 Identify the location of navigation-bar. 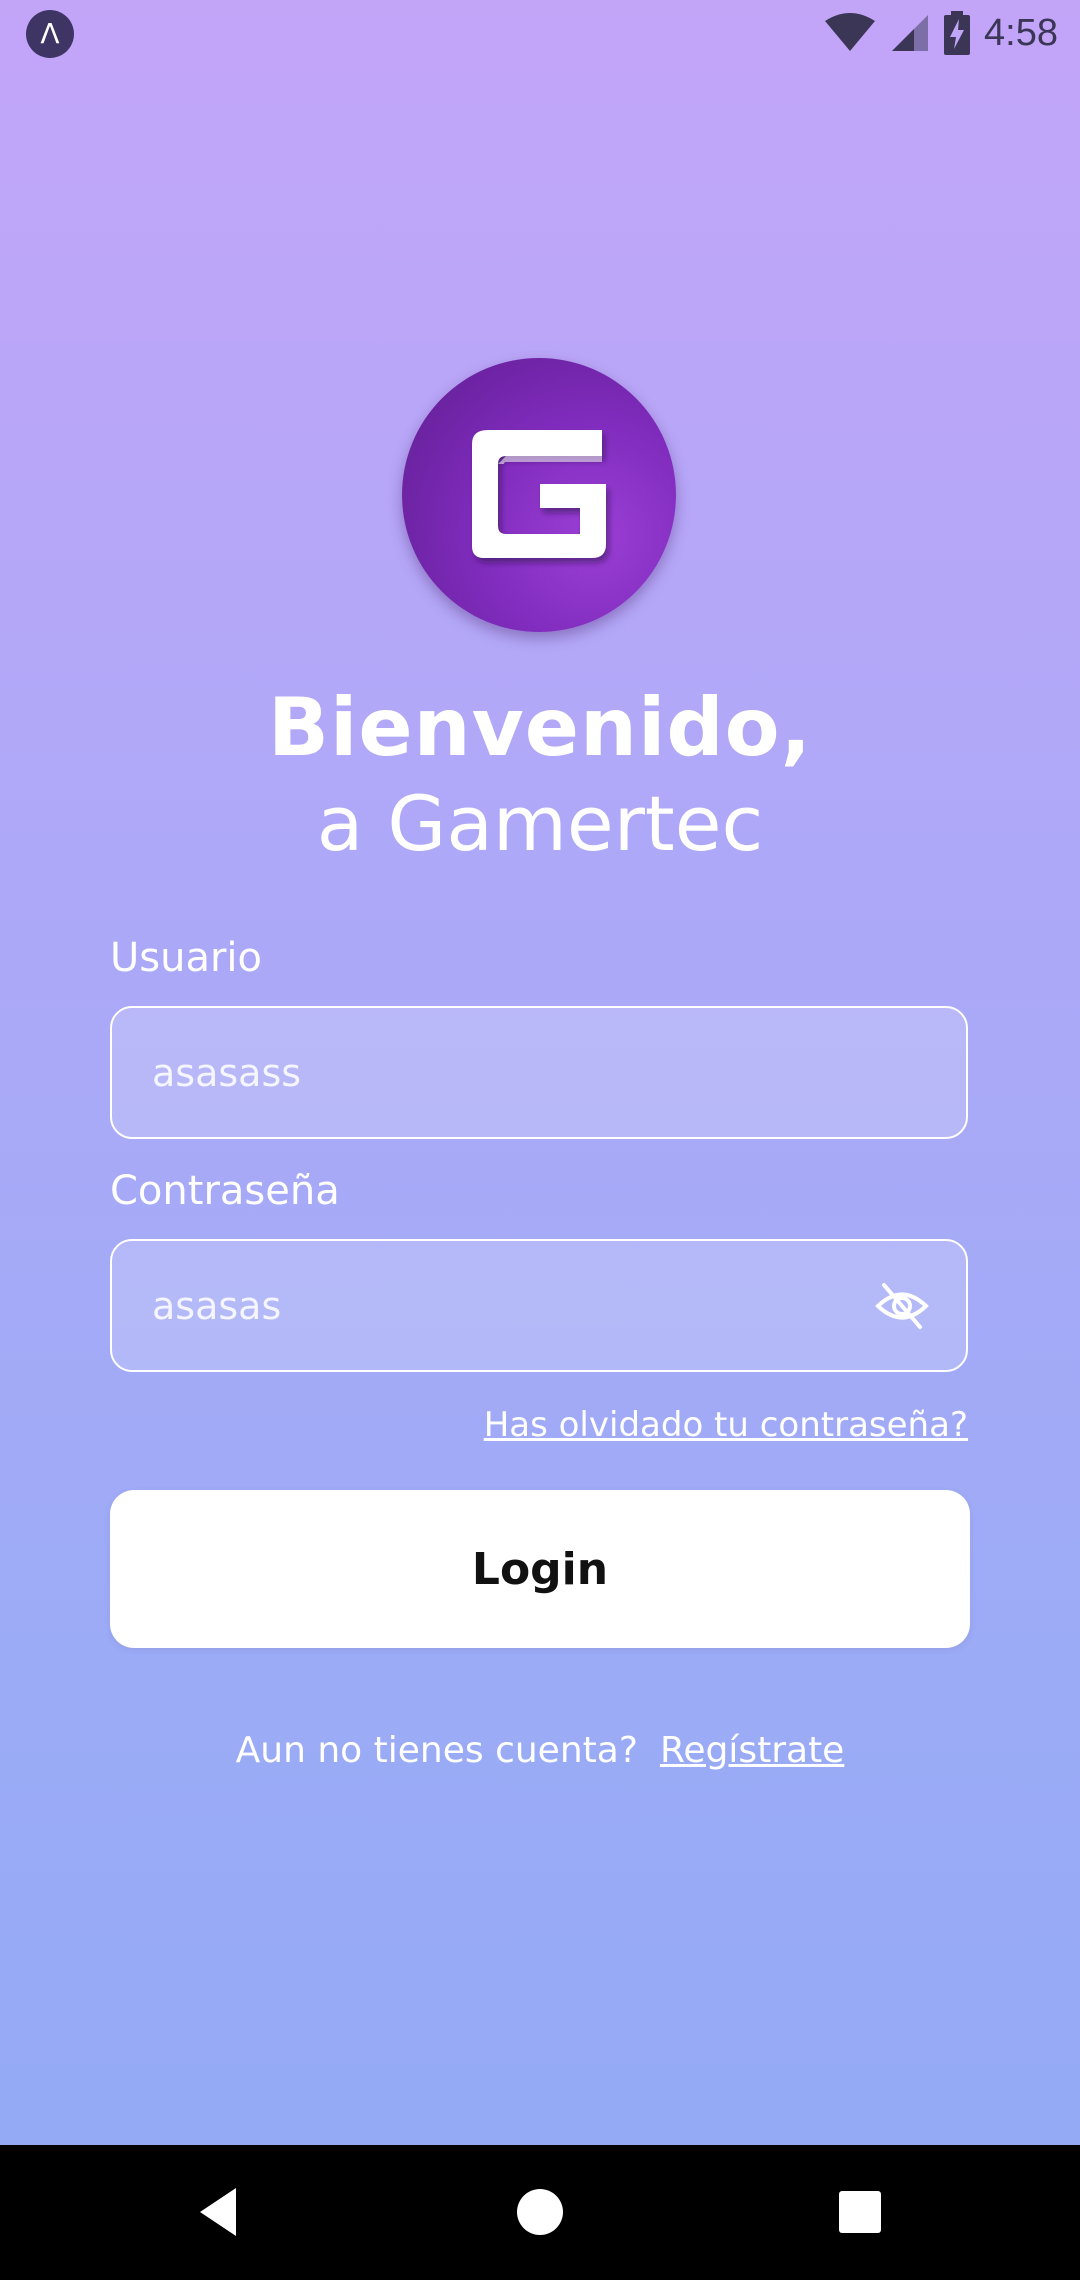
(540, 2212).